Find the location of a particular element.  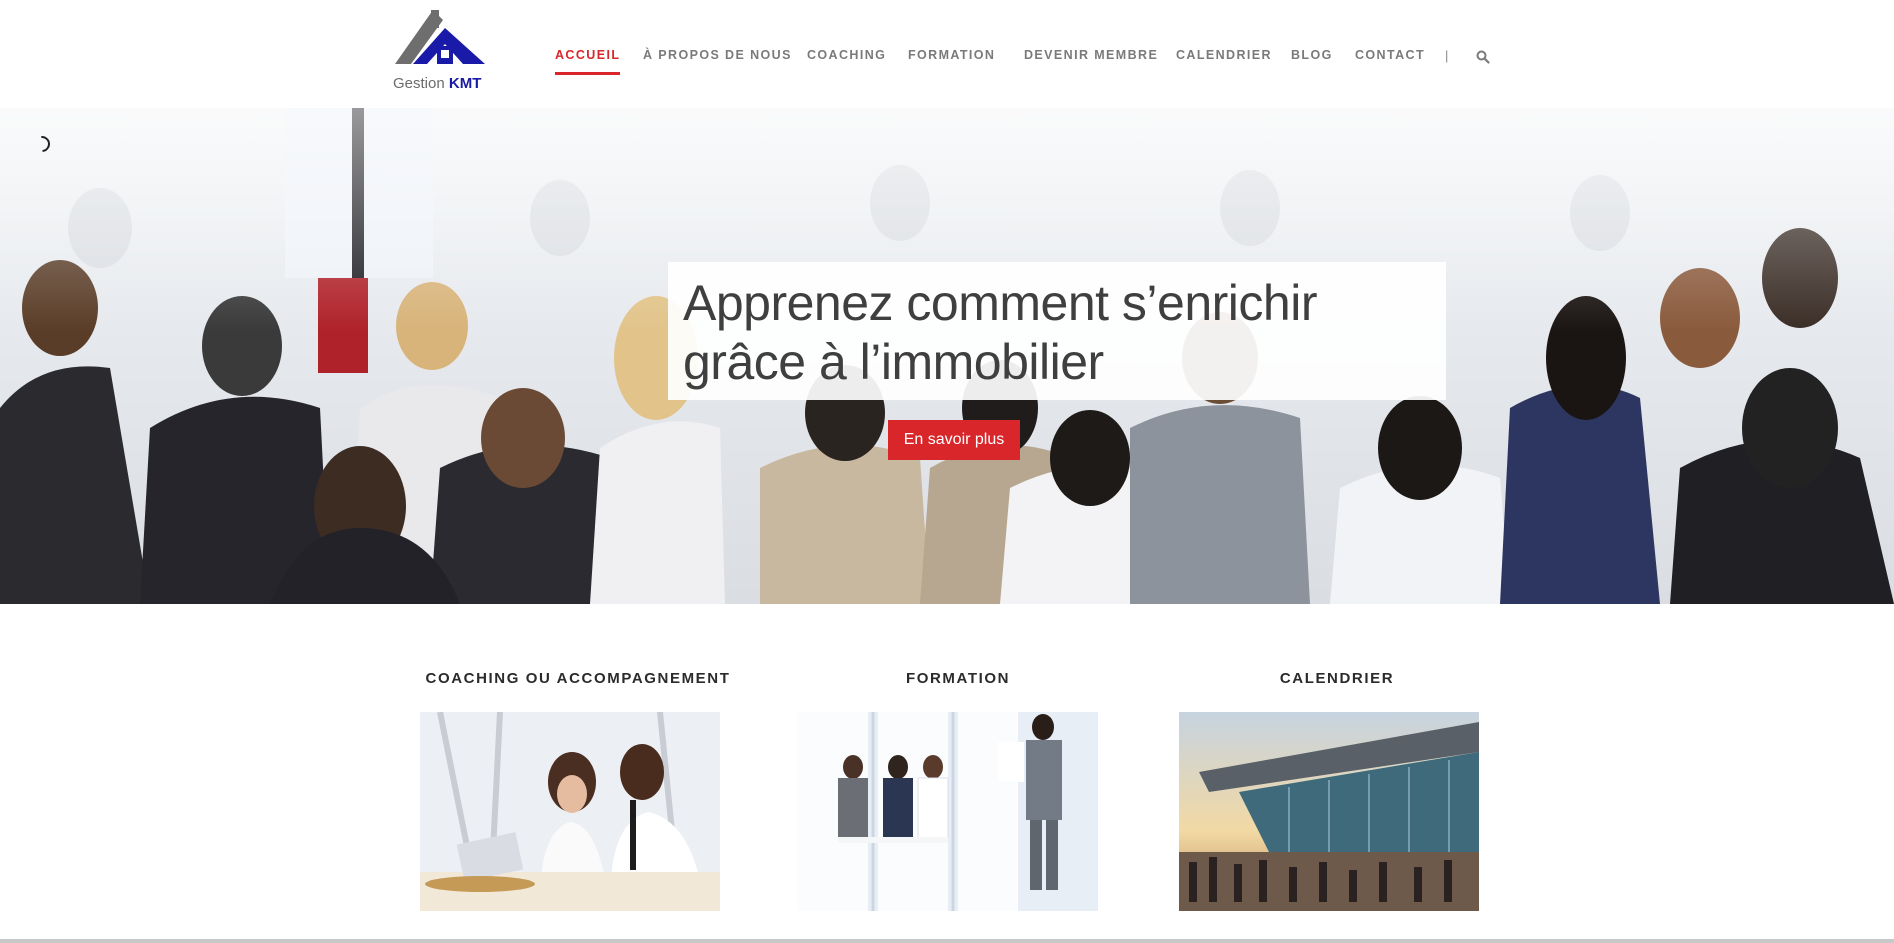

coaching-meeting-photo is located at coordinates (570, 811).